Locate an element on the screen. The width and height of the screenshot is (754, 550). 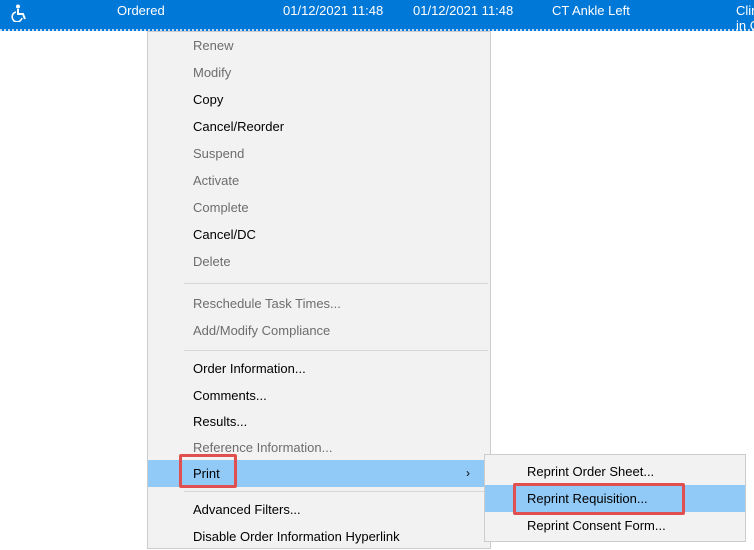
order-status: Ordered is located at coordinates (141, 10).